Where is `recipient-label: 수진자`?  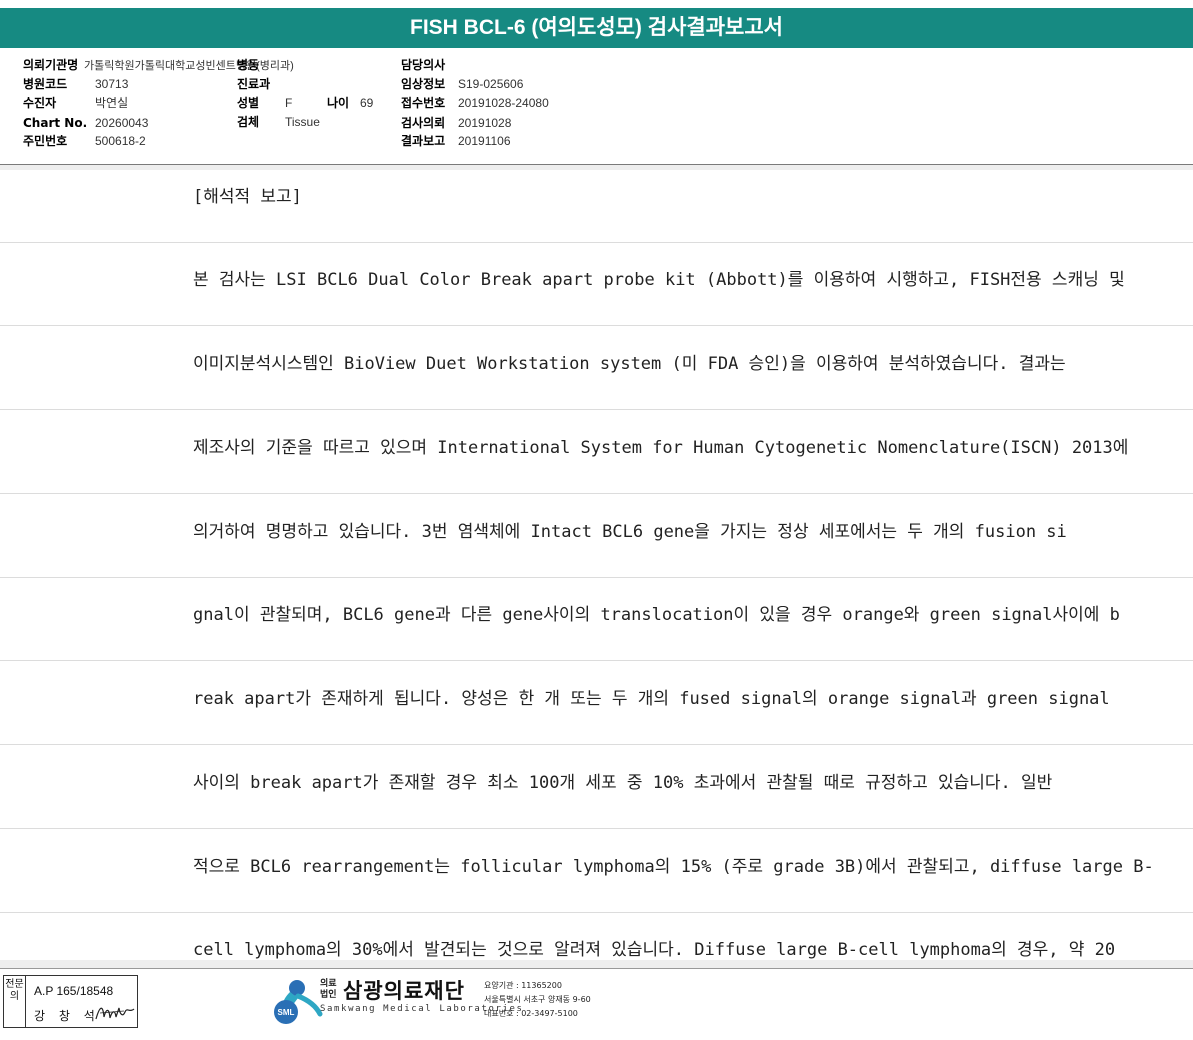
recipient-label: 수진자 is located at coordinates (40, 103).